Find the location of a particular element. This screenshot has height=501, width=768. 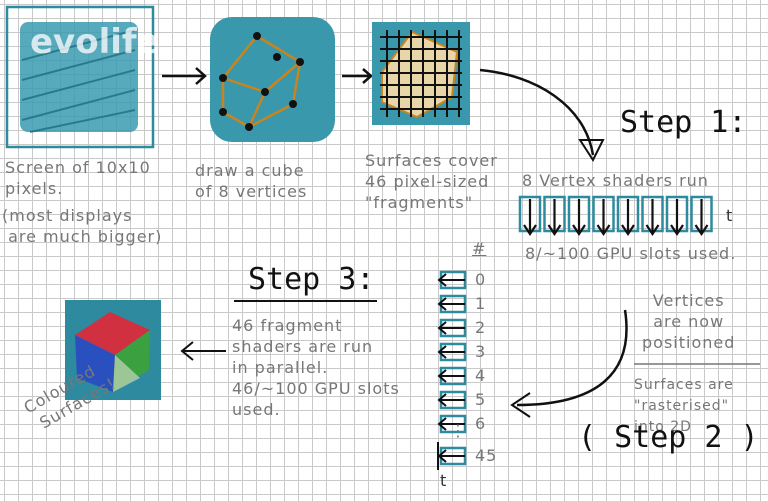

step1-usage: 8/~100 GPU slots used. is located at coordinates (631, 253).